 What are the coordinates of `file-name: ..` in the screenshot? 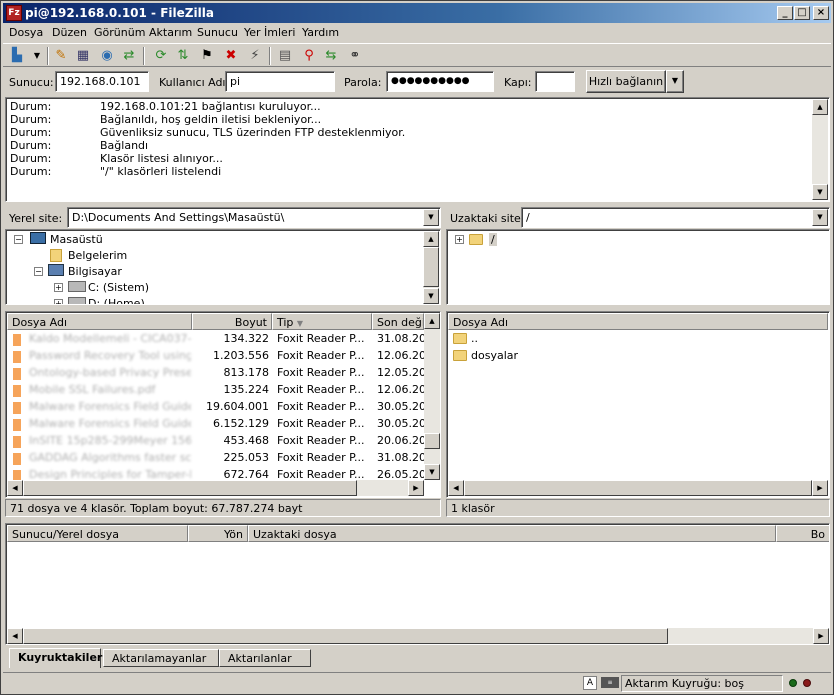 It's located at (474, 338).